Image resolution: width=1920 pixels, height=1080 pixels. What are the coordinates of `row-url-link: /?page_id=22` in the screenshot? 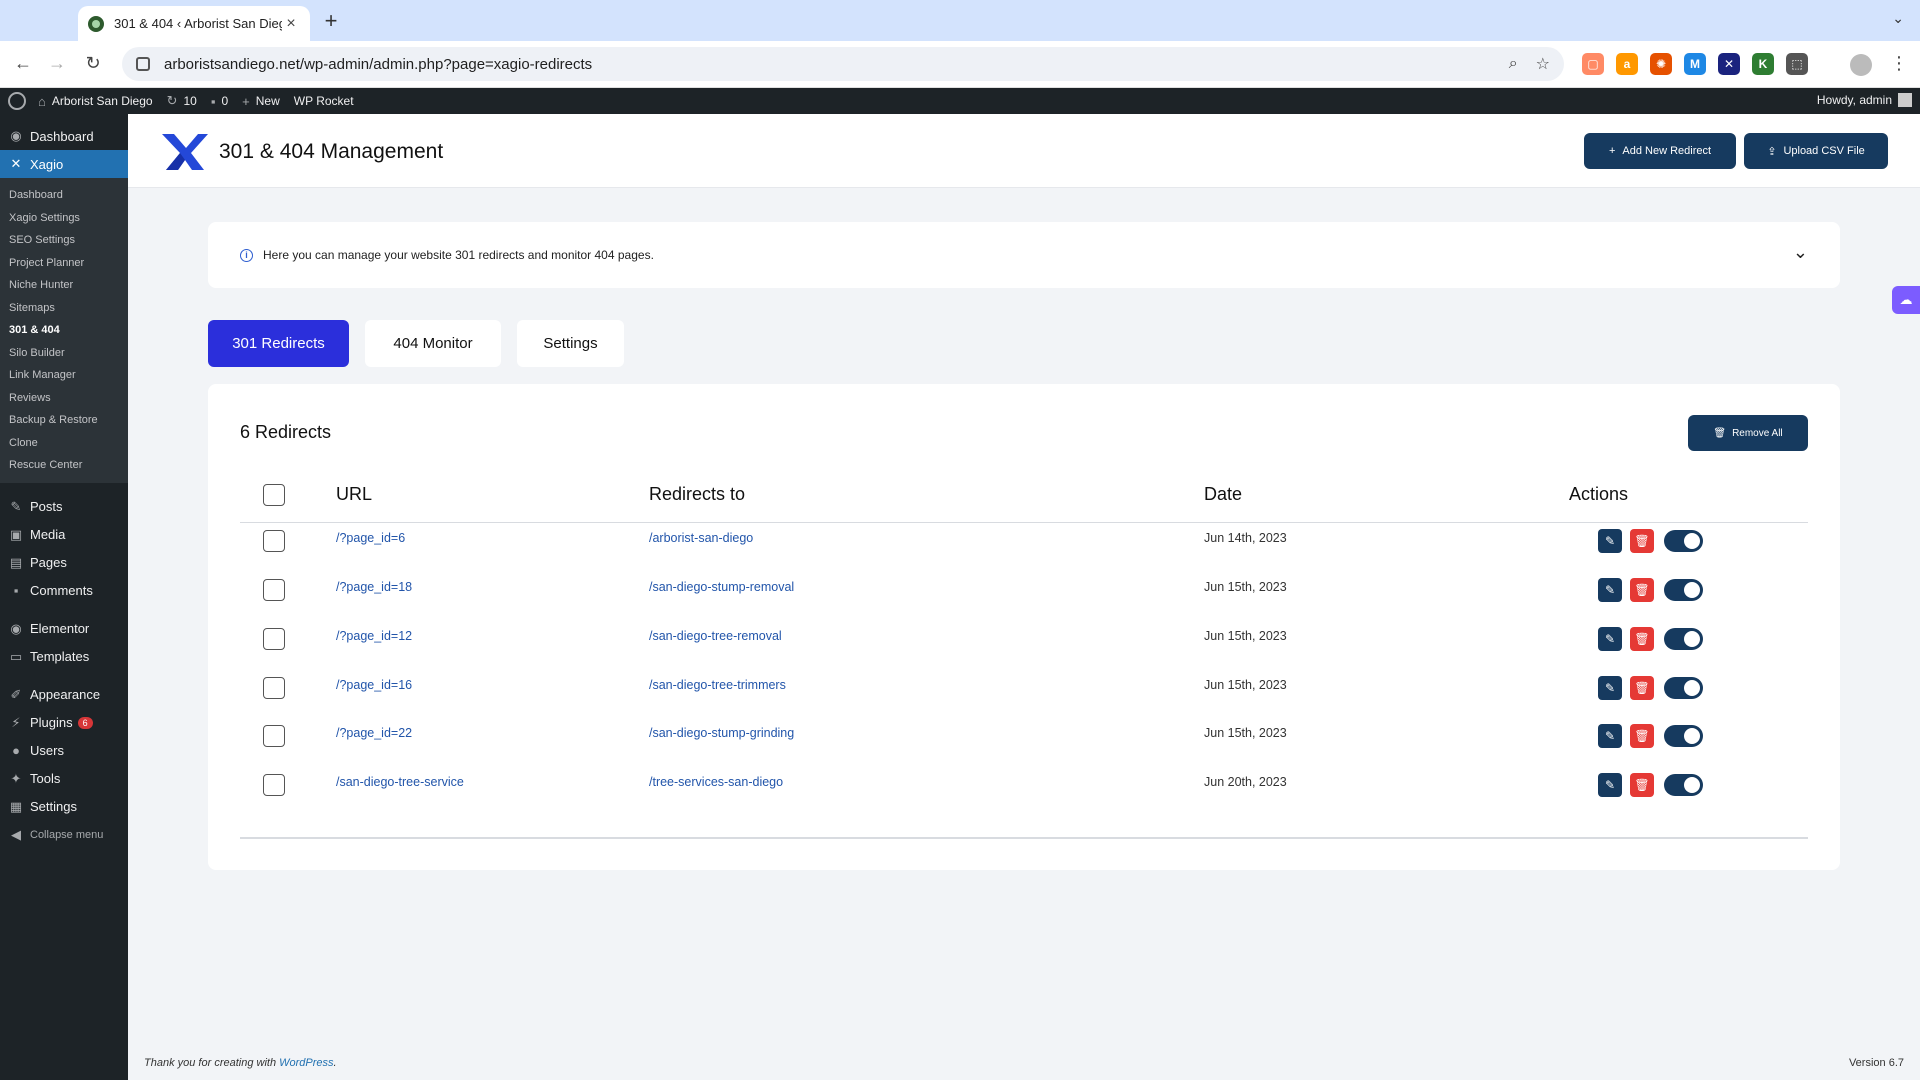 It's located at (374, 733).